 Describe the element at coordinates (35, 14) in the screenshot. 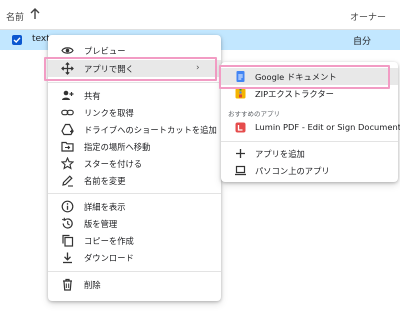

I see `sort-up-arrow-icon` at that location.